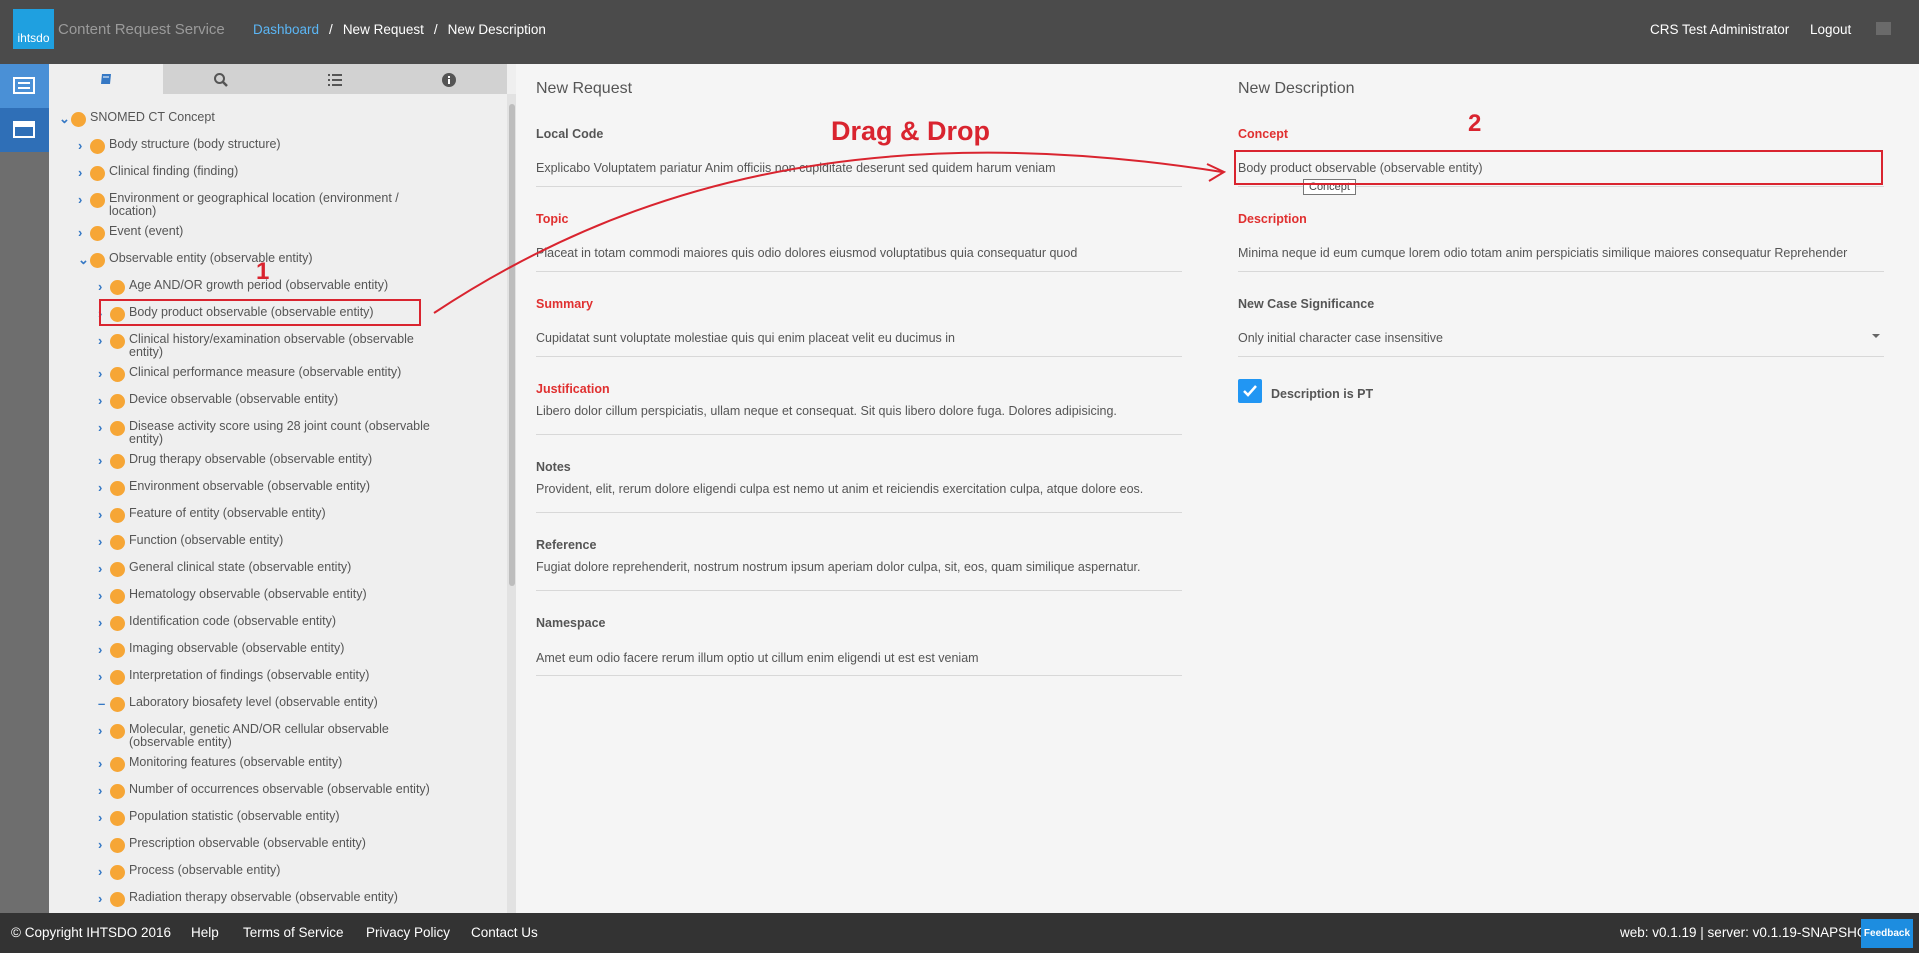 The image size is (1919, 953). What do you see at coordinates (293, 932) in the screenshot?
I see `footer-link-terms: Terms of Service` at bounding box center [293, 932].